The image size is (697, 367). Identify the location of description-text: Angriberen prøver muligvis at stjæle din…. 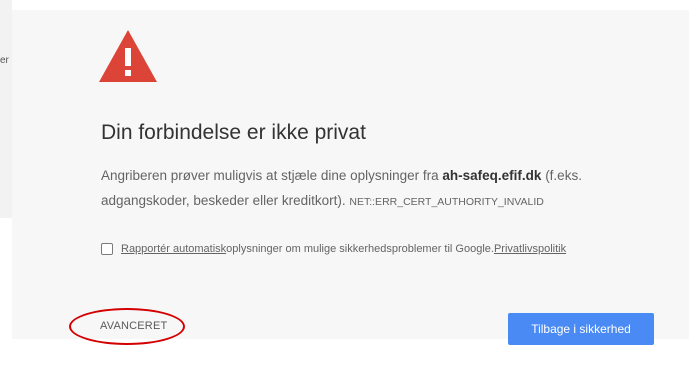
(272, 175).